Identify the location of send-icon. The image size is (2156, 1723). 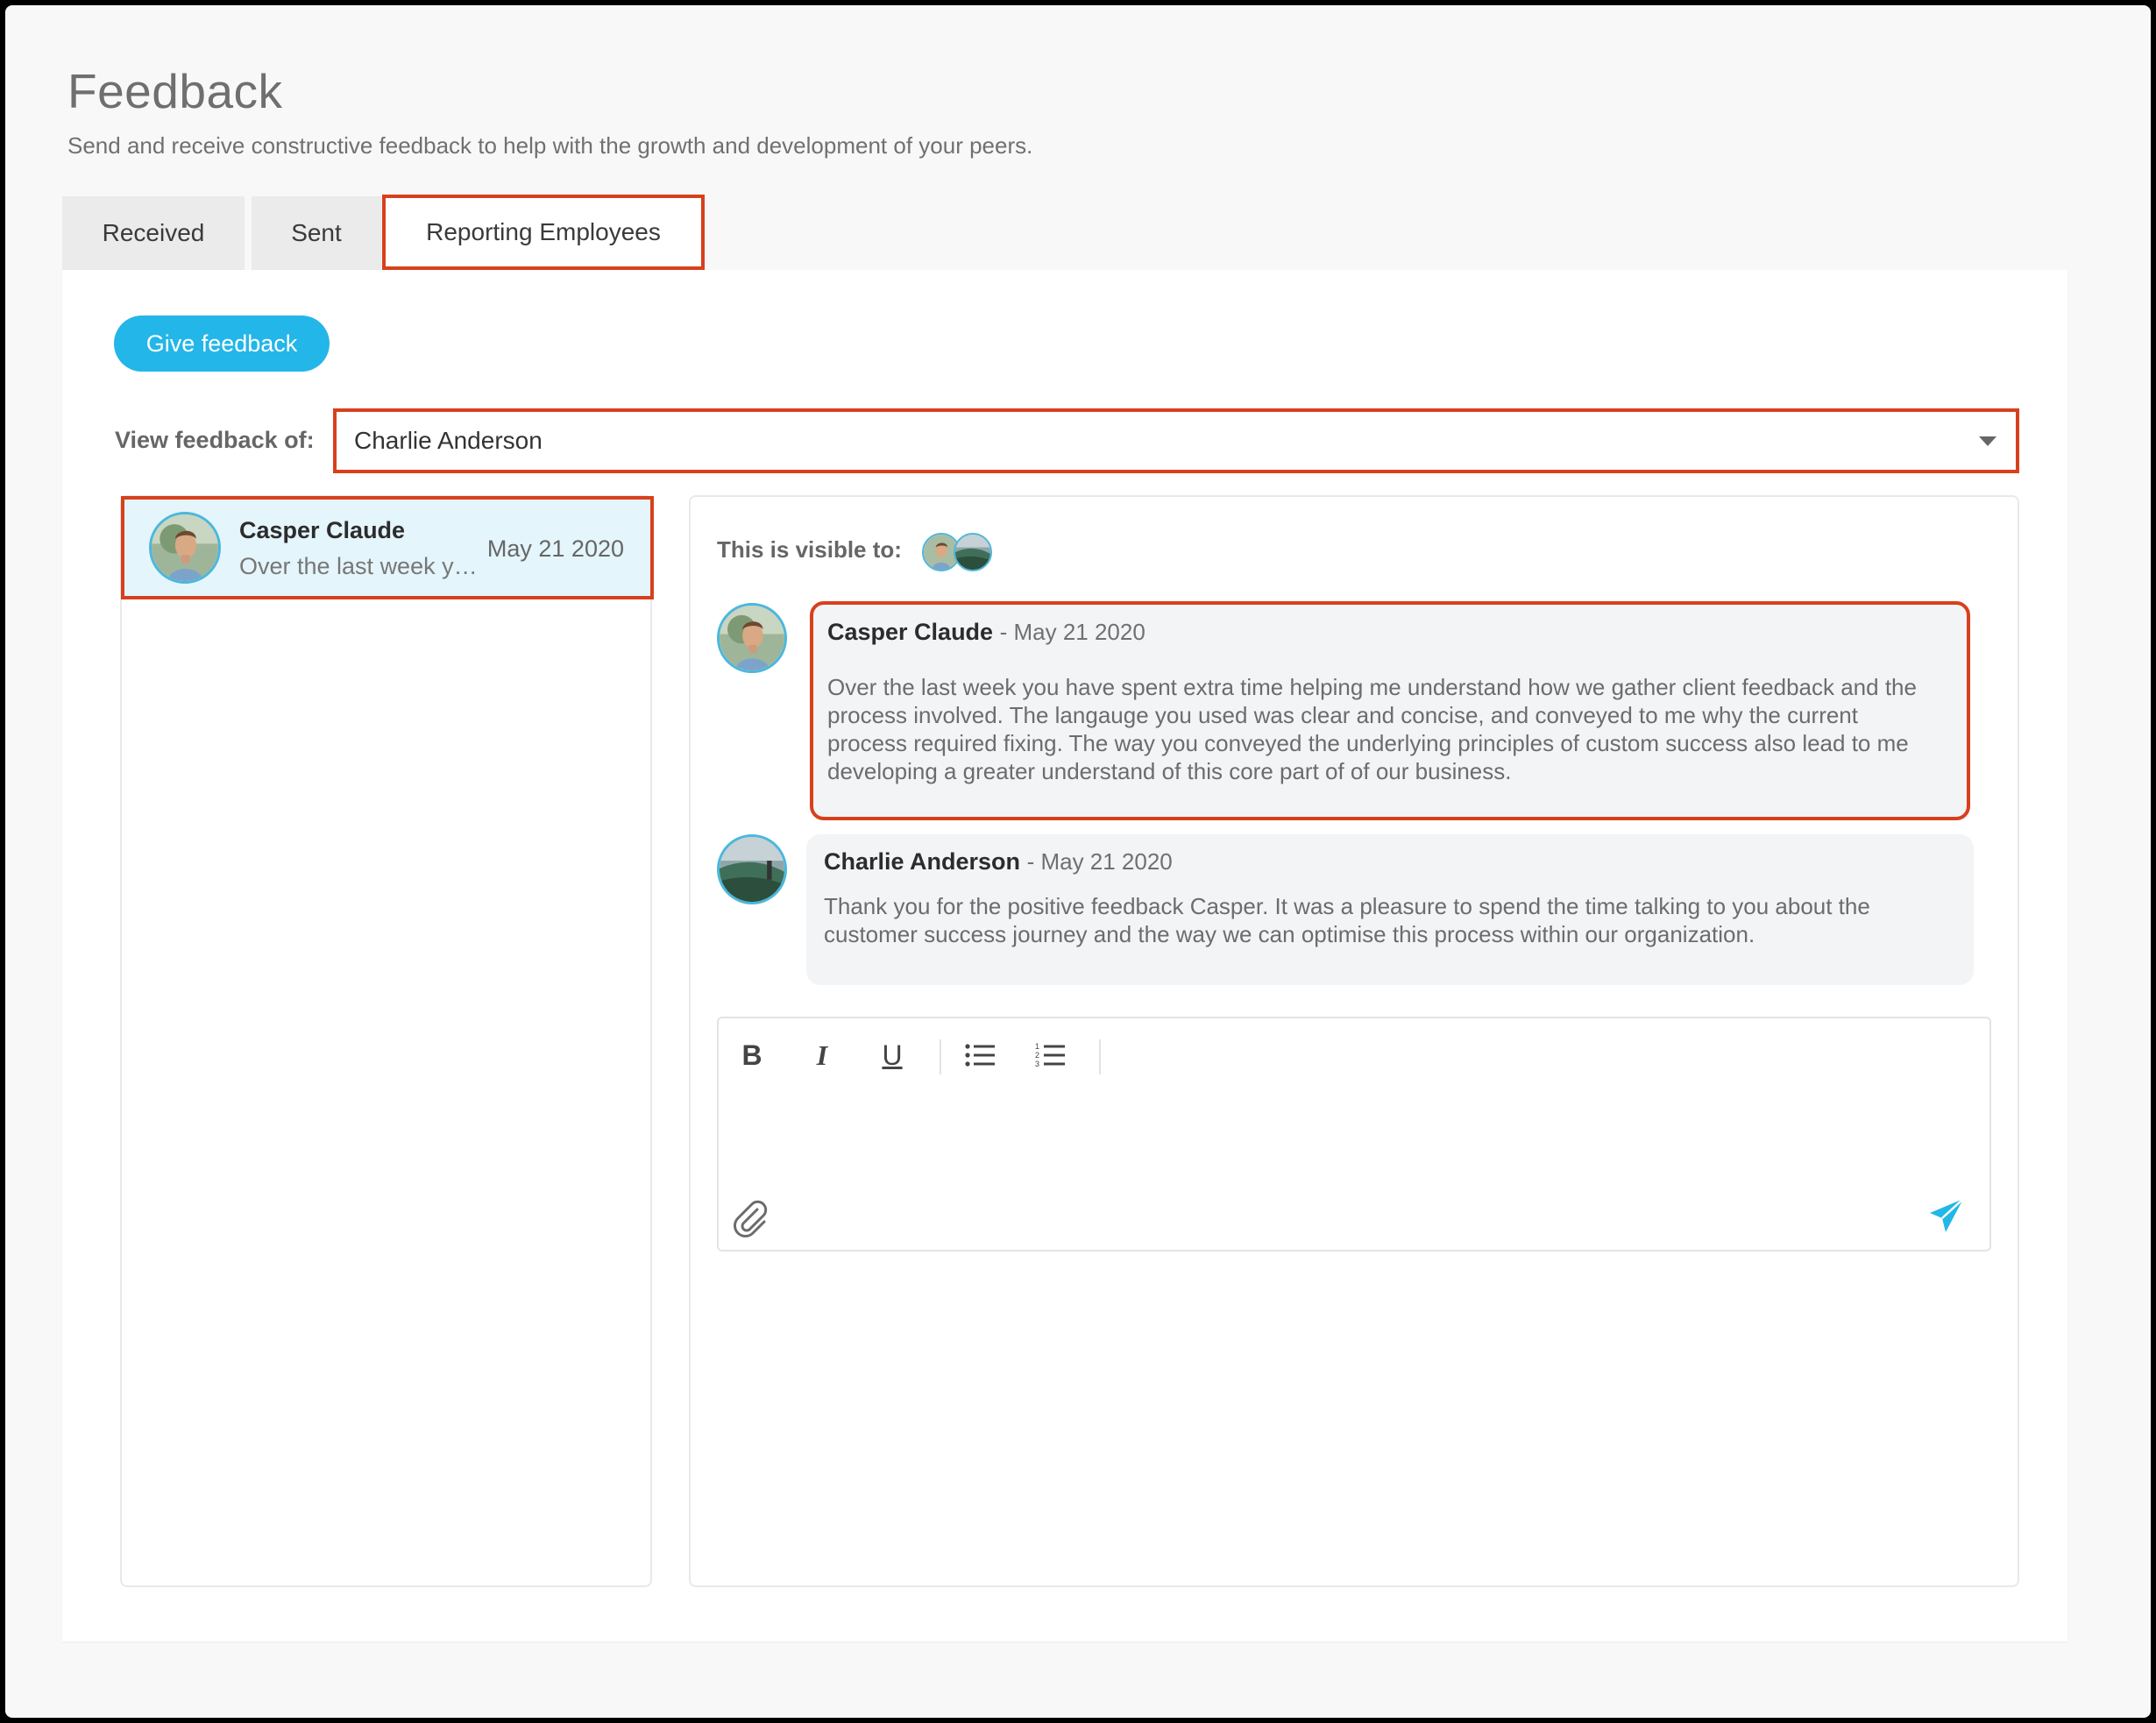
(1947, 1215).